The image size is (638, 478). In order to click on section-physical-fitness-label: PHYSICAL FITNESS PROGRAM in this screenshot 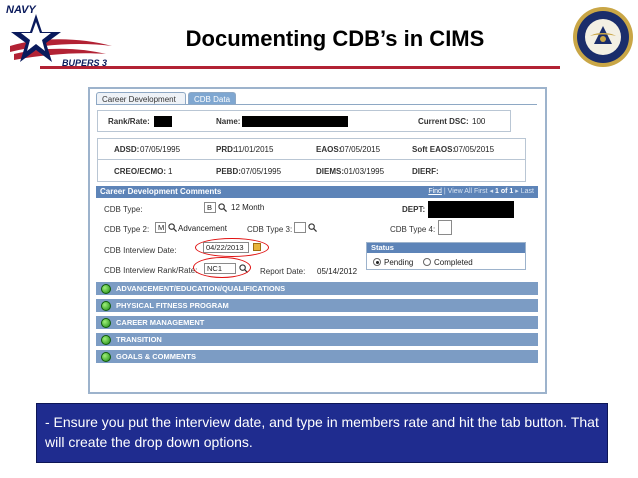, I will do `click(172, 305)`.